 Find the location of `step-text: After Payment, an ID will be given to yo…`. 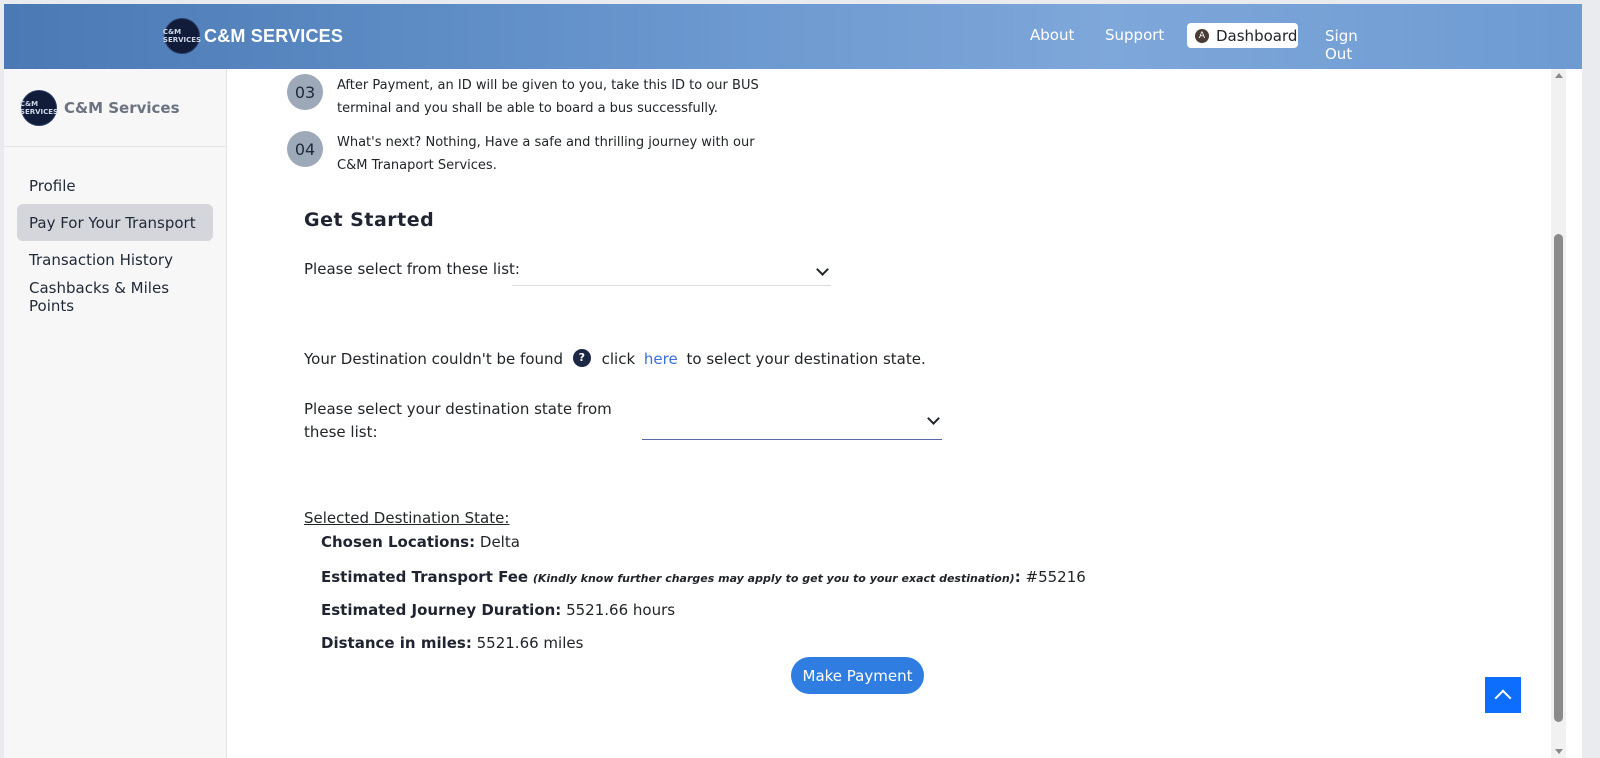

step-text: After Payment, an ID will be given to yo… is located at coordinates (548, 97).